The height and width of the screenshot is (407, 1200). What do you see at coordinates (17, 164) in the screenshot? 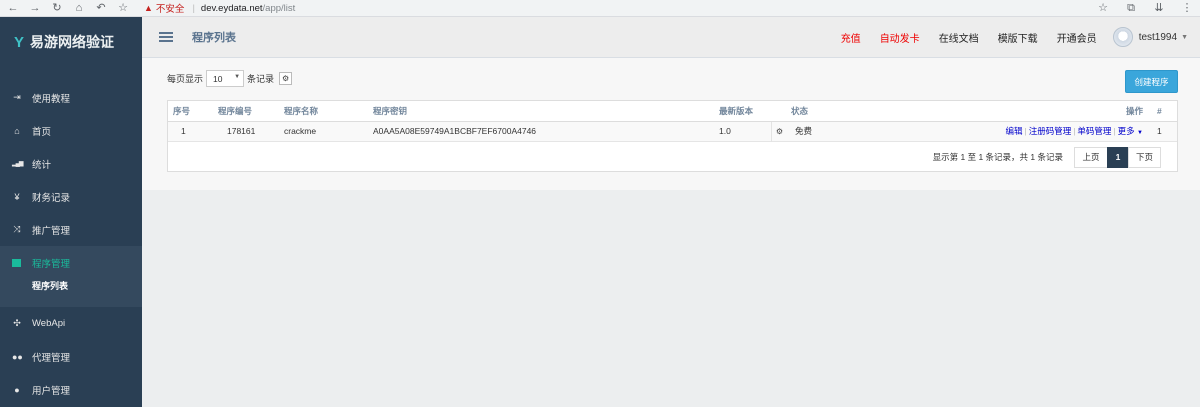
I see `bar-chart-icon: ▂▄▆` at bounding box center [17, 164].